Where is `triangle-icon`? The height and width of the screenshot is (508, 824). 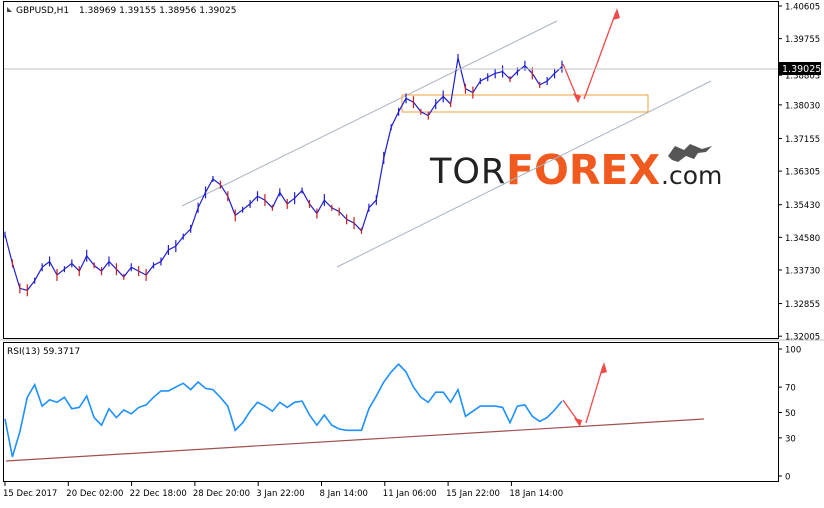
triangle-icon is located at coordinates (9, 9).